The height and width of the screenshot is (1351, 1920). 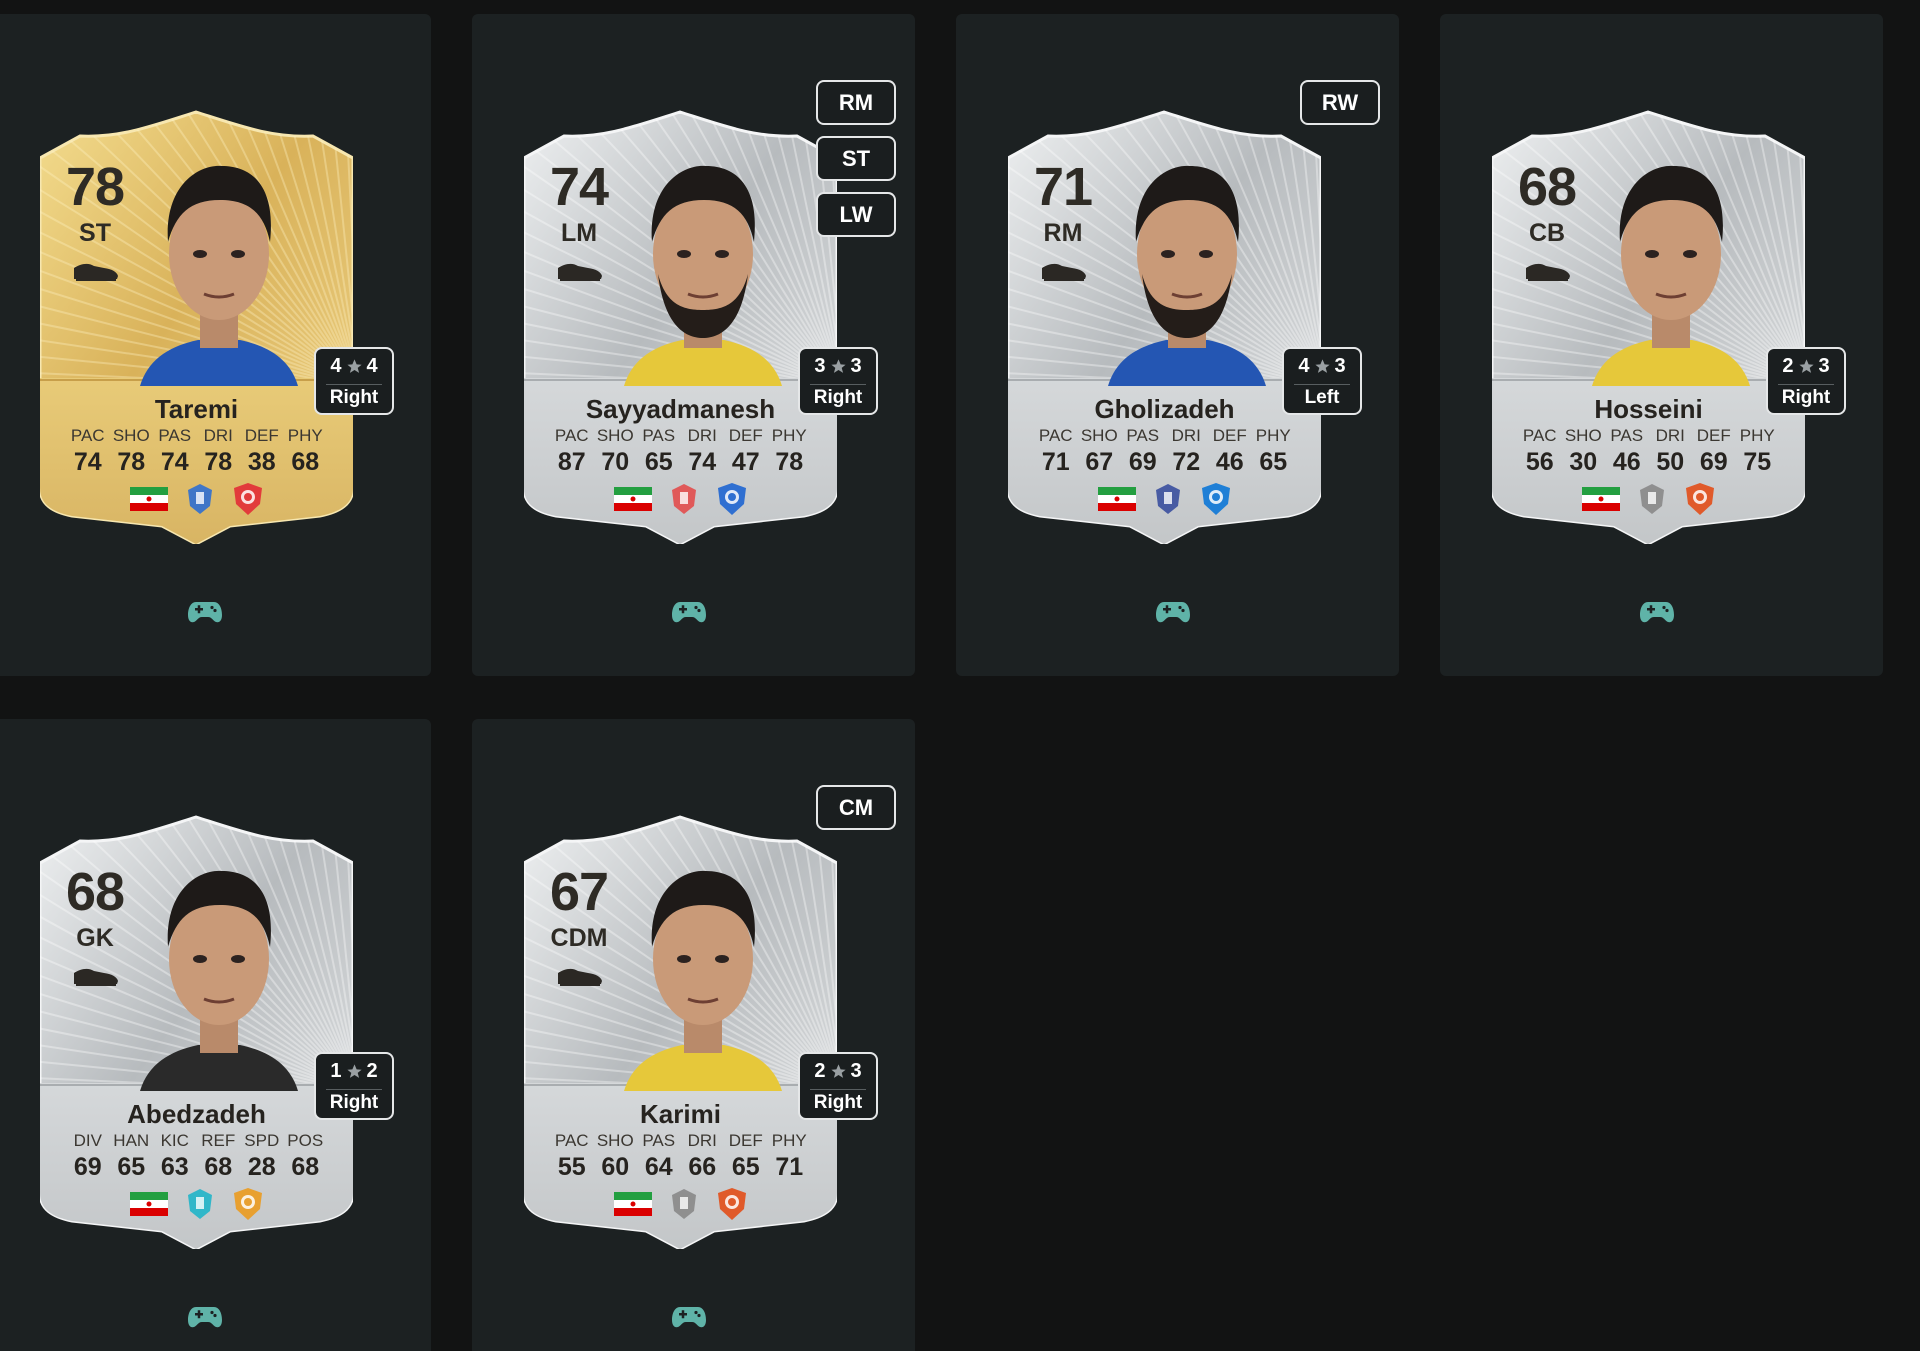 I want to click on stat-value: 55, so click(x=571, y=1167).